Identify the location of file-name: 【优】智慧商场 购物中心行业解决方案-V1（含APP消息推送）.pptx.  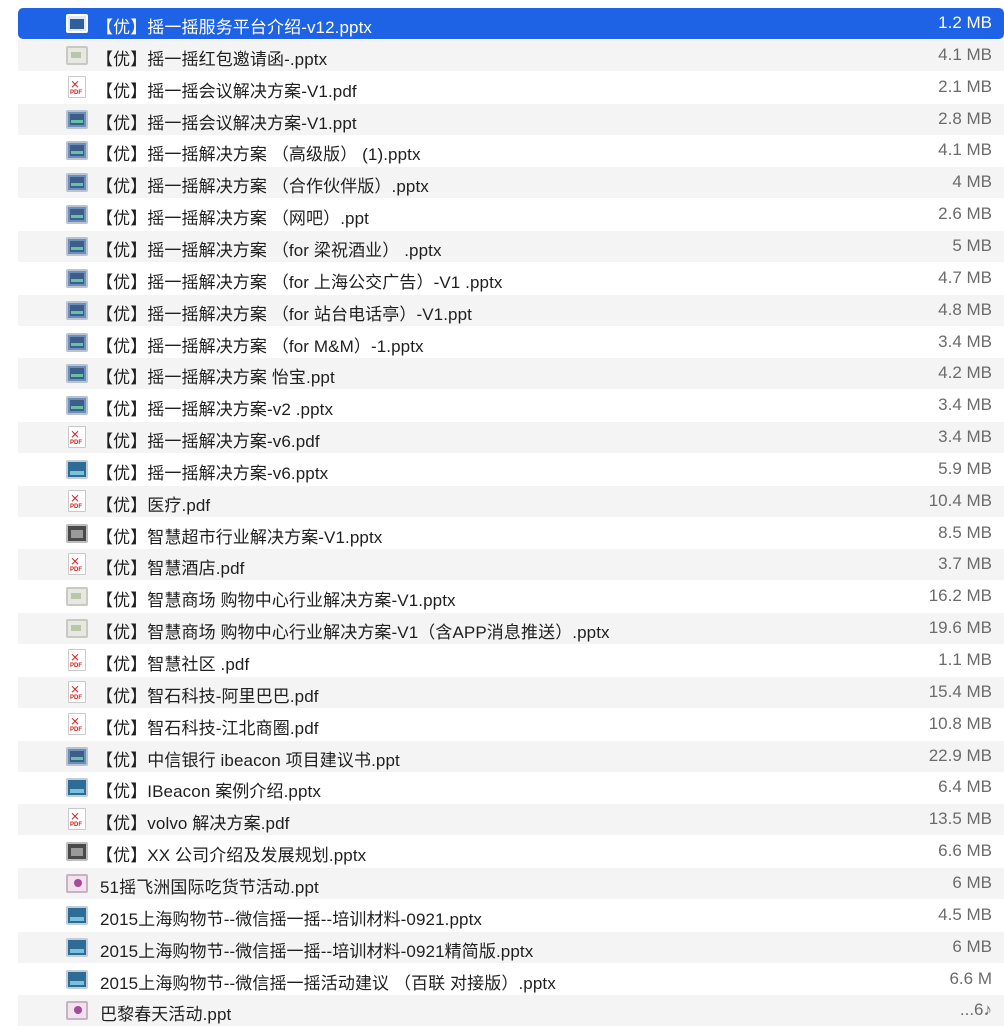
(353, 633).